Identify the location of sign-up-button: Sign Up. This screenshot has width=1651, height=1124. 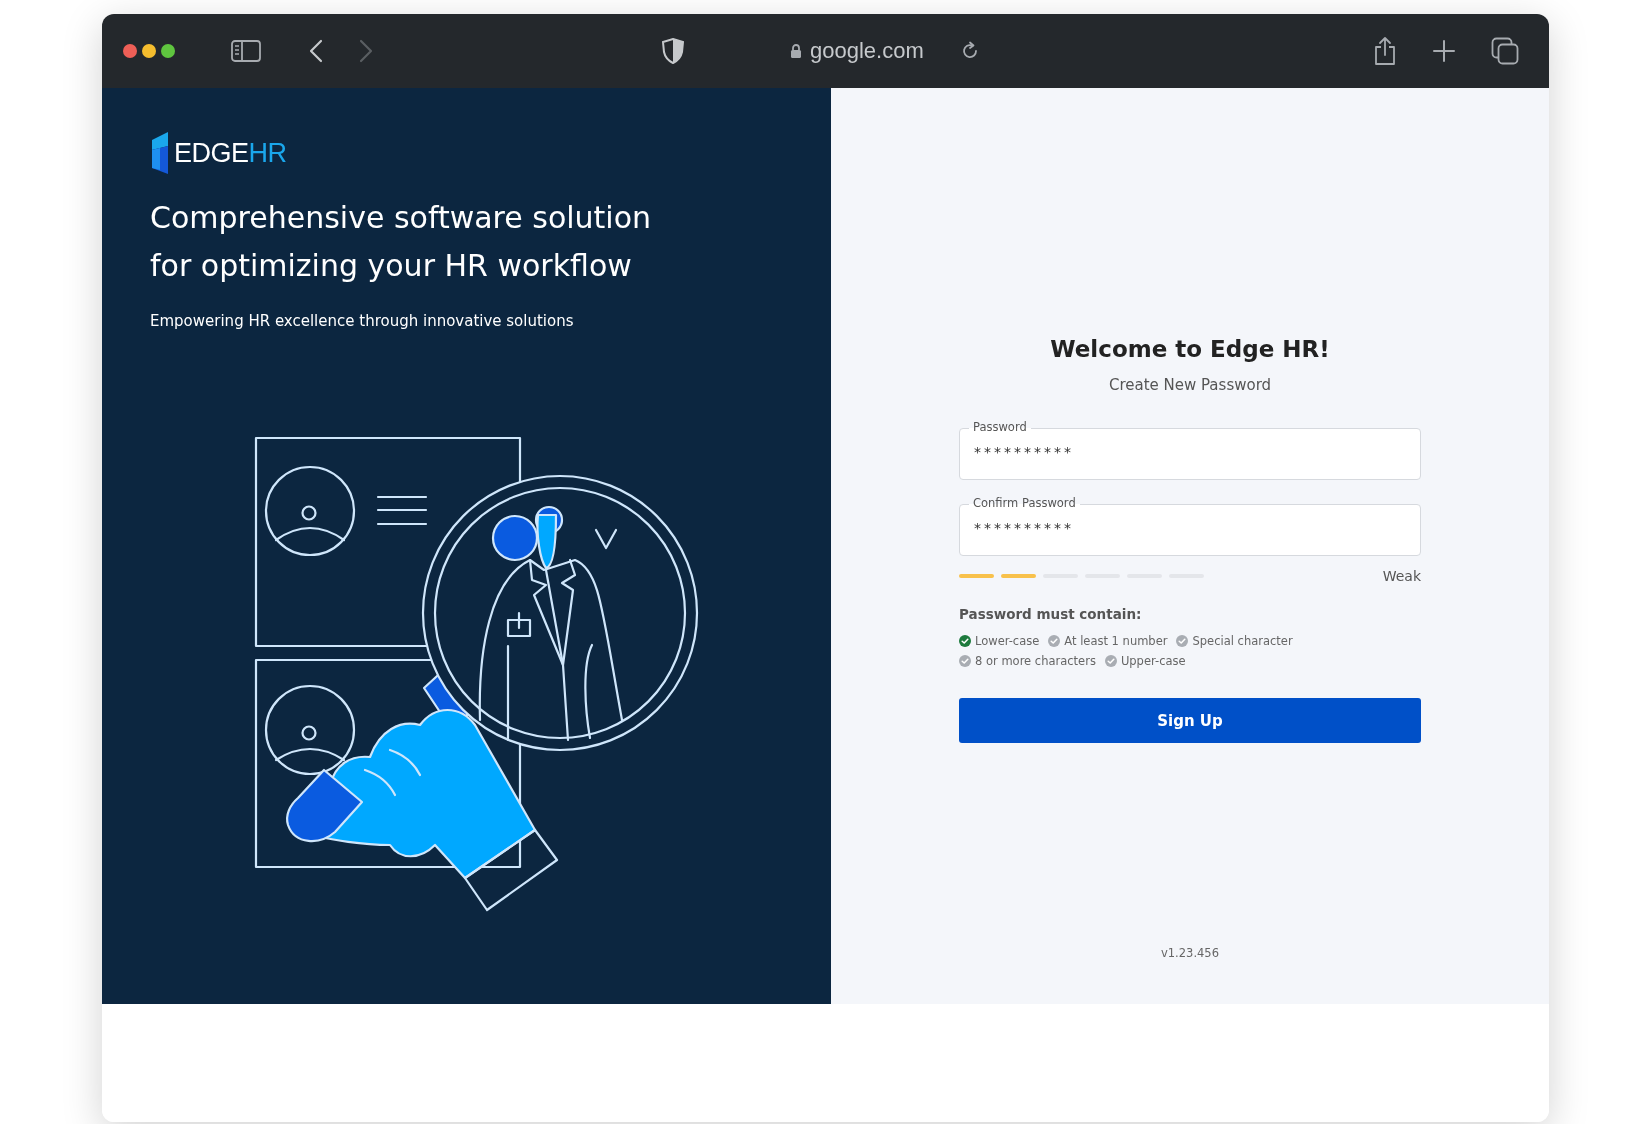
(1190, 720).